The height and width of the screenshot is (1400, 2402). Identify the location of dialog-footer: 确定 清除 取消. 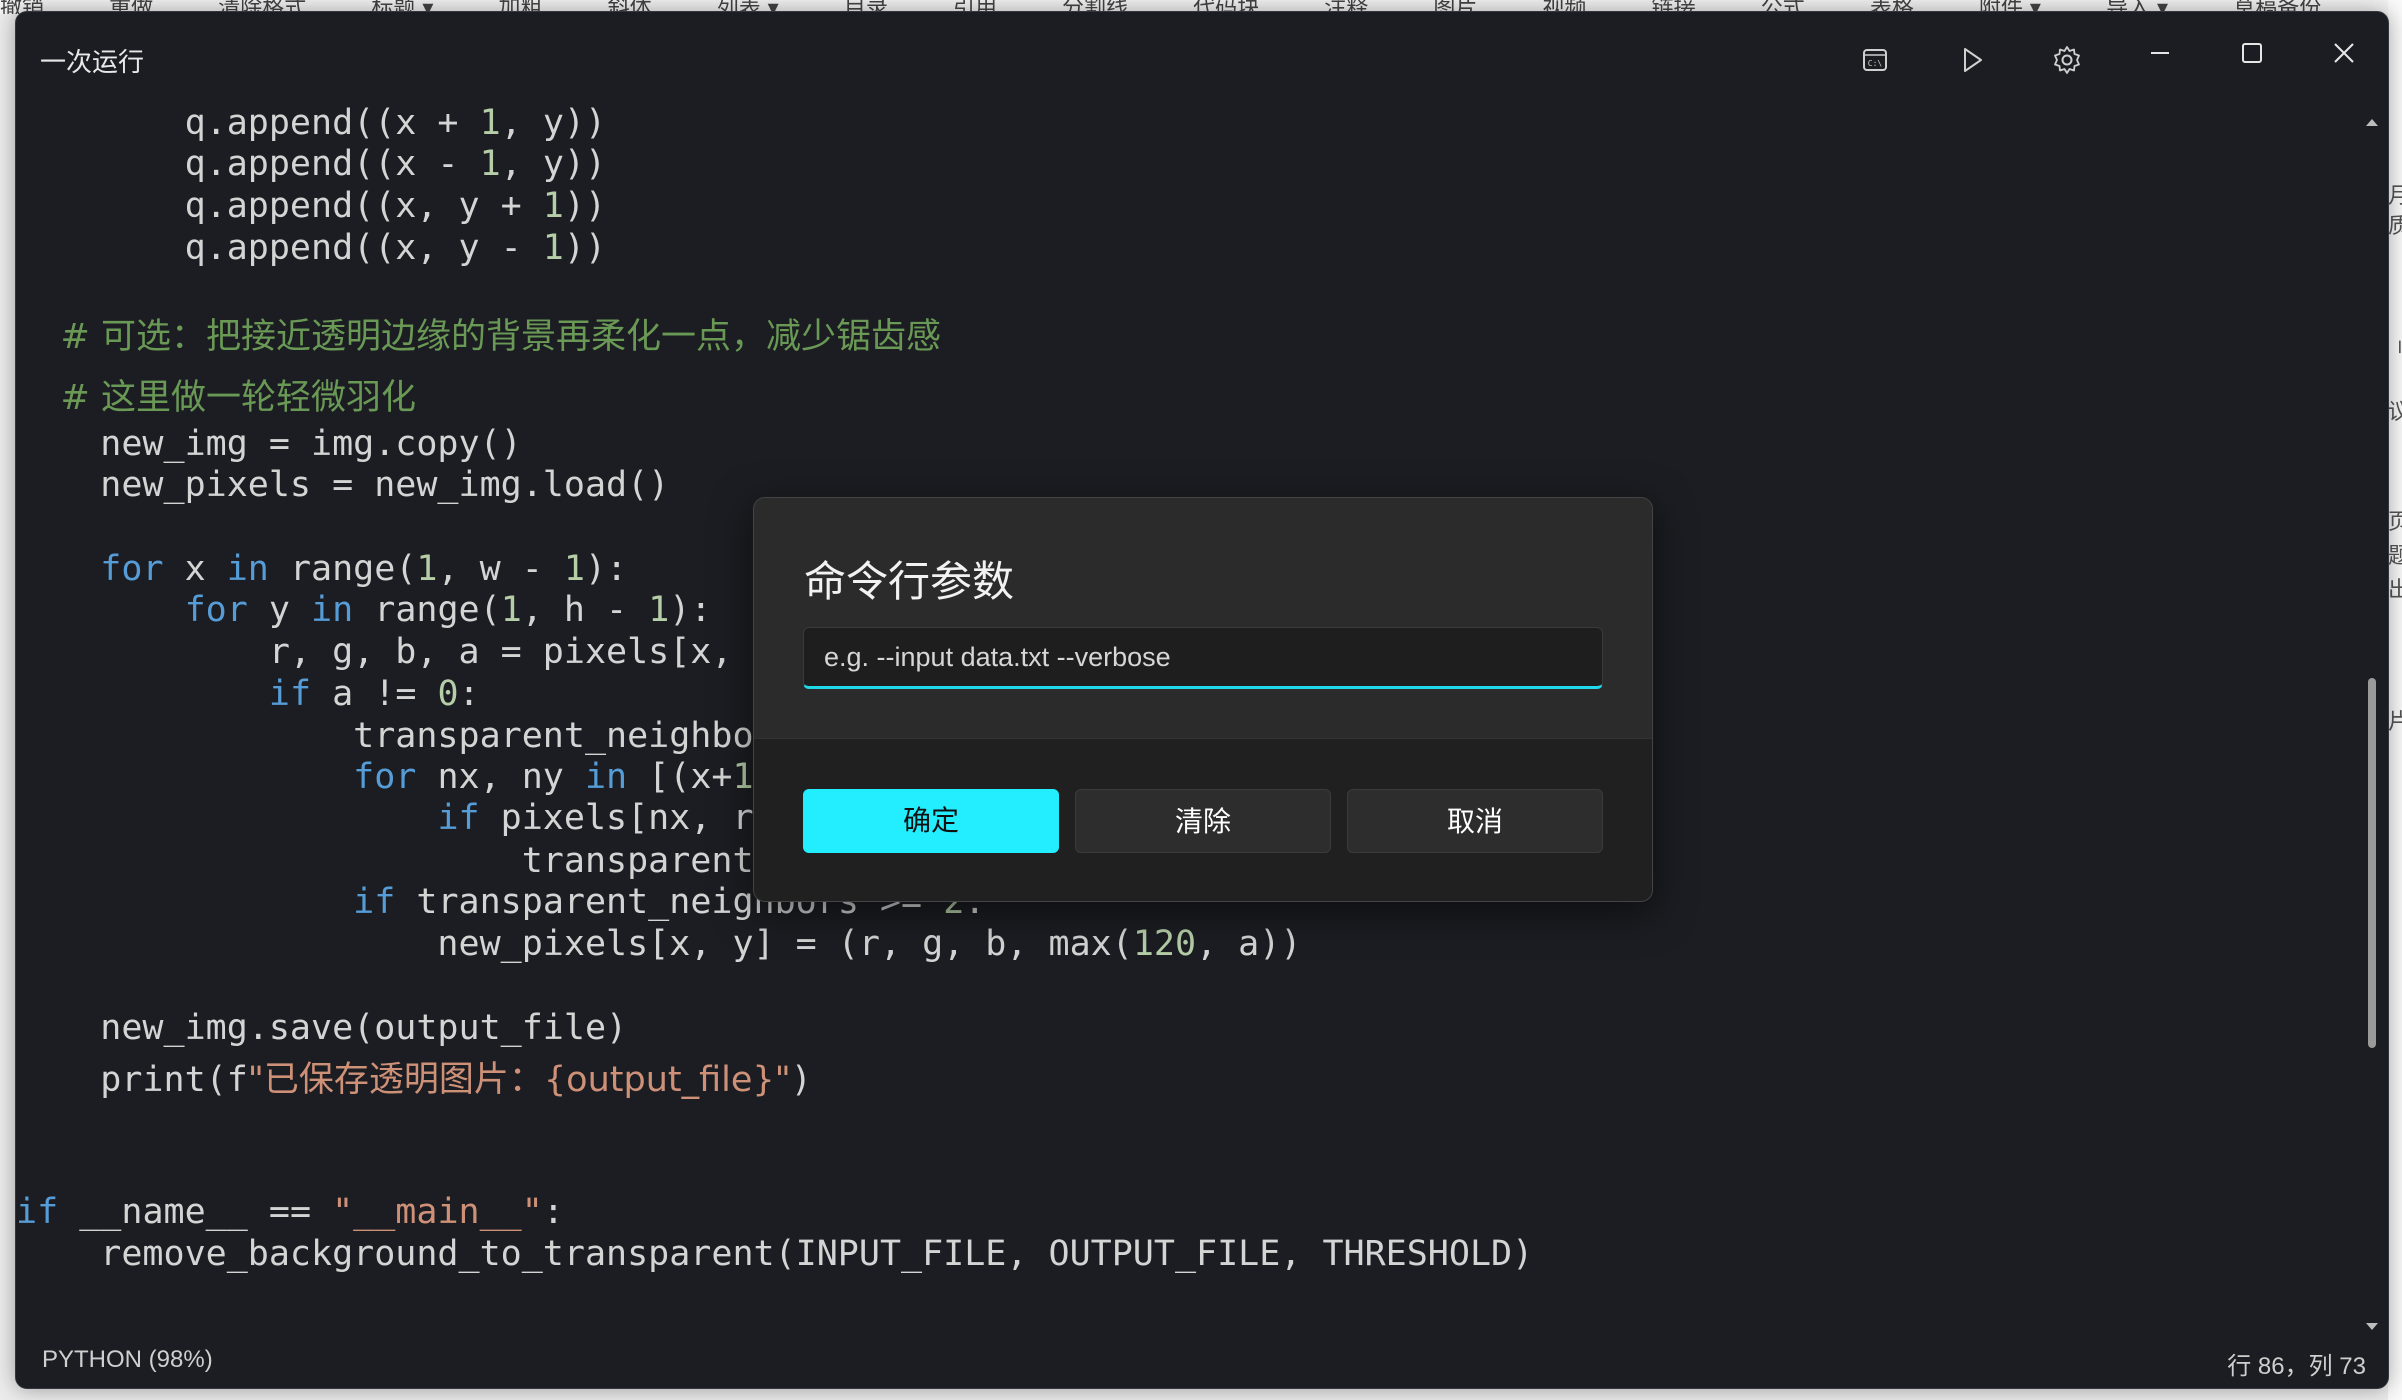
(1203, 819).